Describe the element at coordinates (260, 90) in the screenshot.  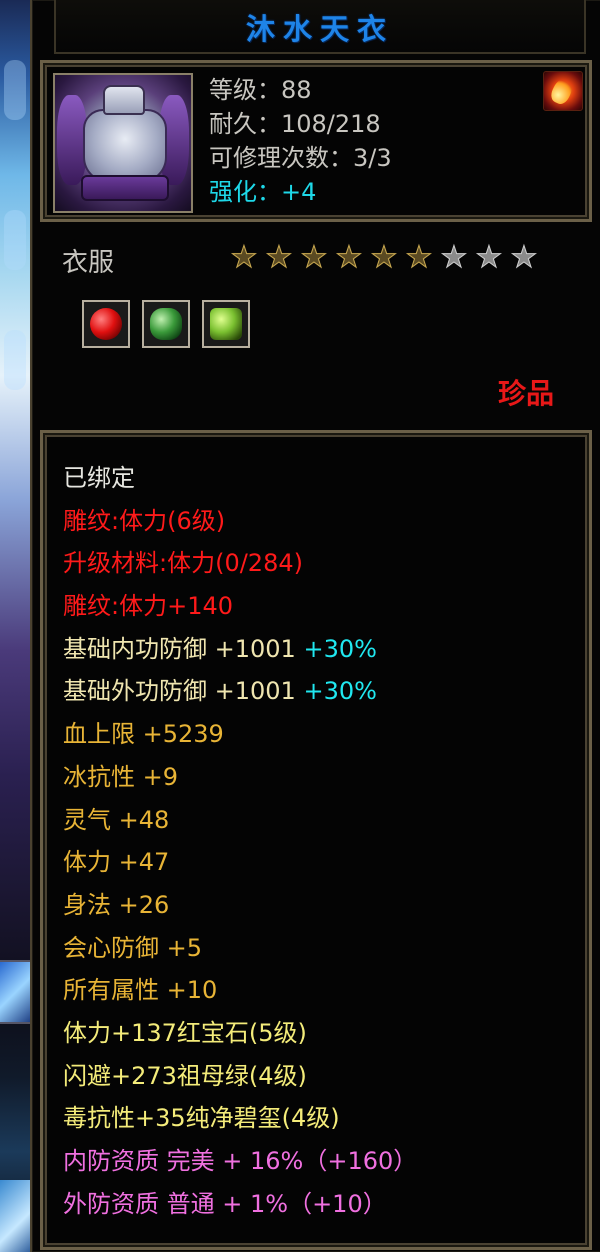
I see `item-level: 等级：88` at that location.